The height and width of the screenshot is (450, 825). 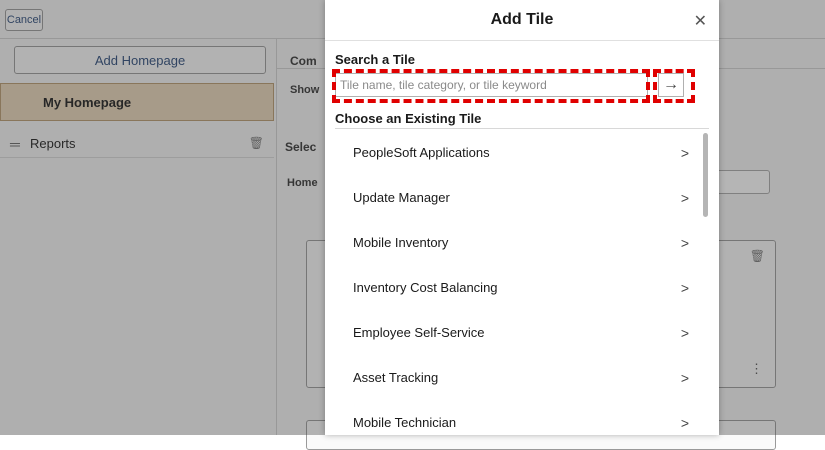 What do you see at coordinates (522, 128) in the screenshot?
I see `list-divider` at bounding box center [522, 128].